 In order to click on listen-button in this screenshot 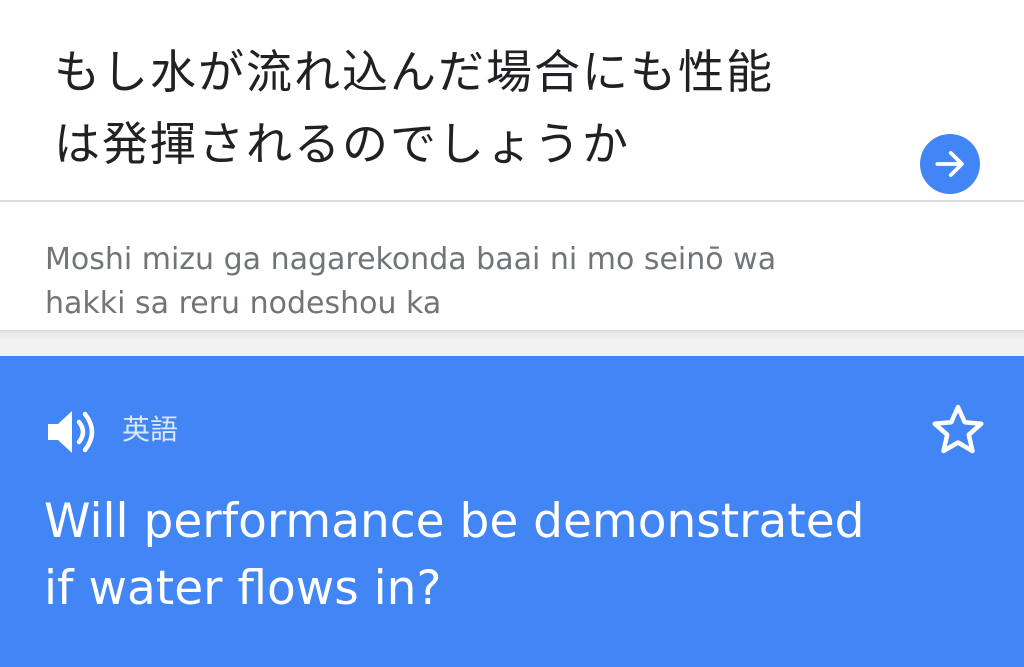, I will do `click(74, 432)`.